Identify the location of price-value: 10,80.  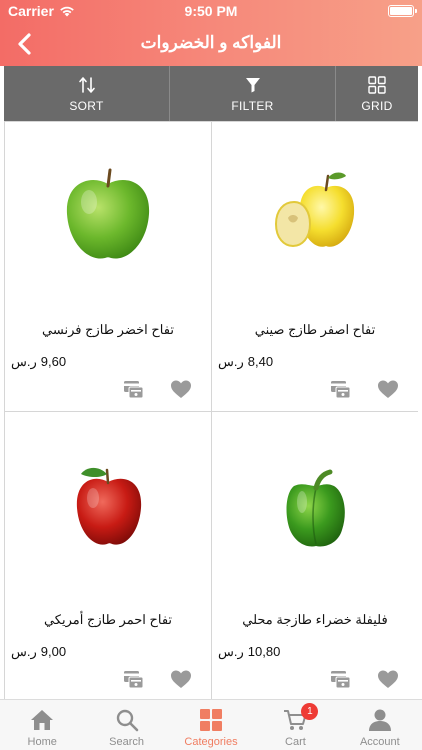
(264, 651).